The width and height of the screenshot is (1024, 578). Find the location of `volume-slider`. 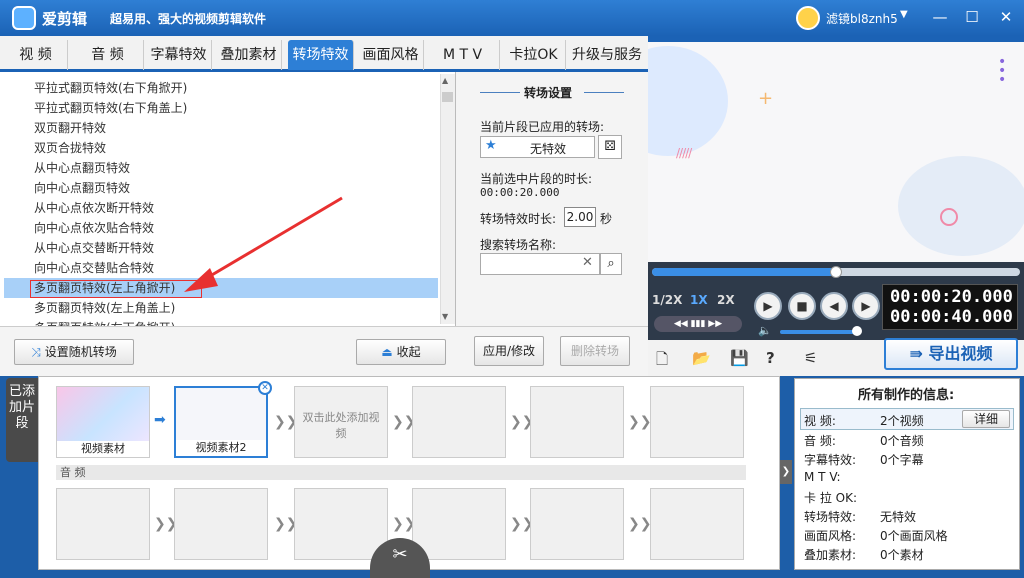

volume-slider is located at coordinates (820, 332).